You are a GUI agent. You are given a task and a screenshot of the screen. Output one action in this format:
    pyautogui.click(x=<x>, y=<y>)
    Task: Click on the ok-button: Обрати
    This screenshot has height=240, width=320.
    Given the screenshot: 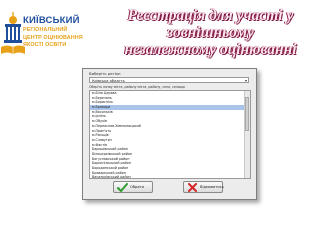 What is the action you would take?
    pyautogui.click(x=133, y=187)
    